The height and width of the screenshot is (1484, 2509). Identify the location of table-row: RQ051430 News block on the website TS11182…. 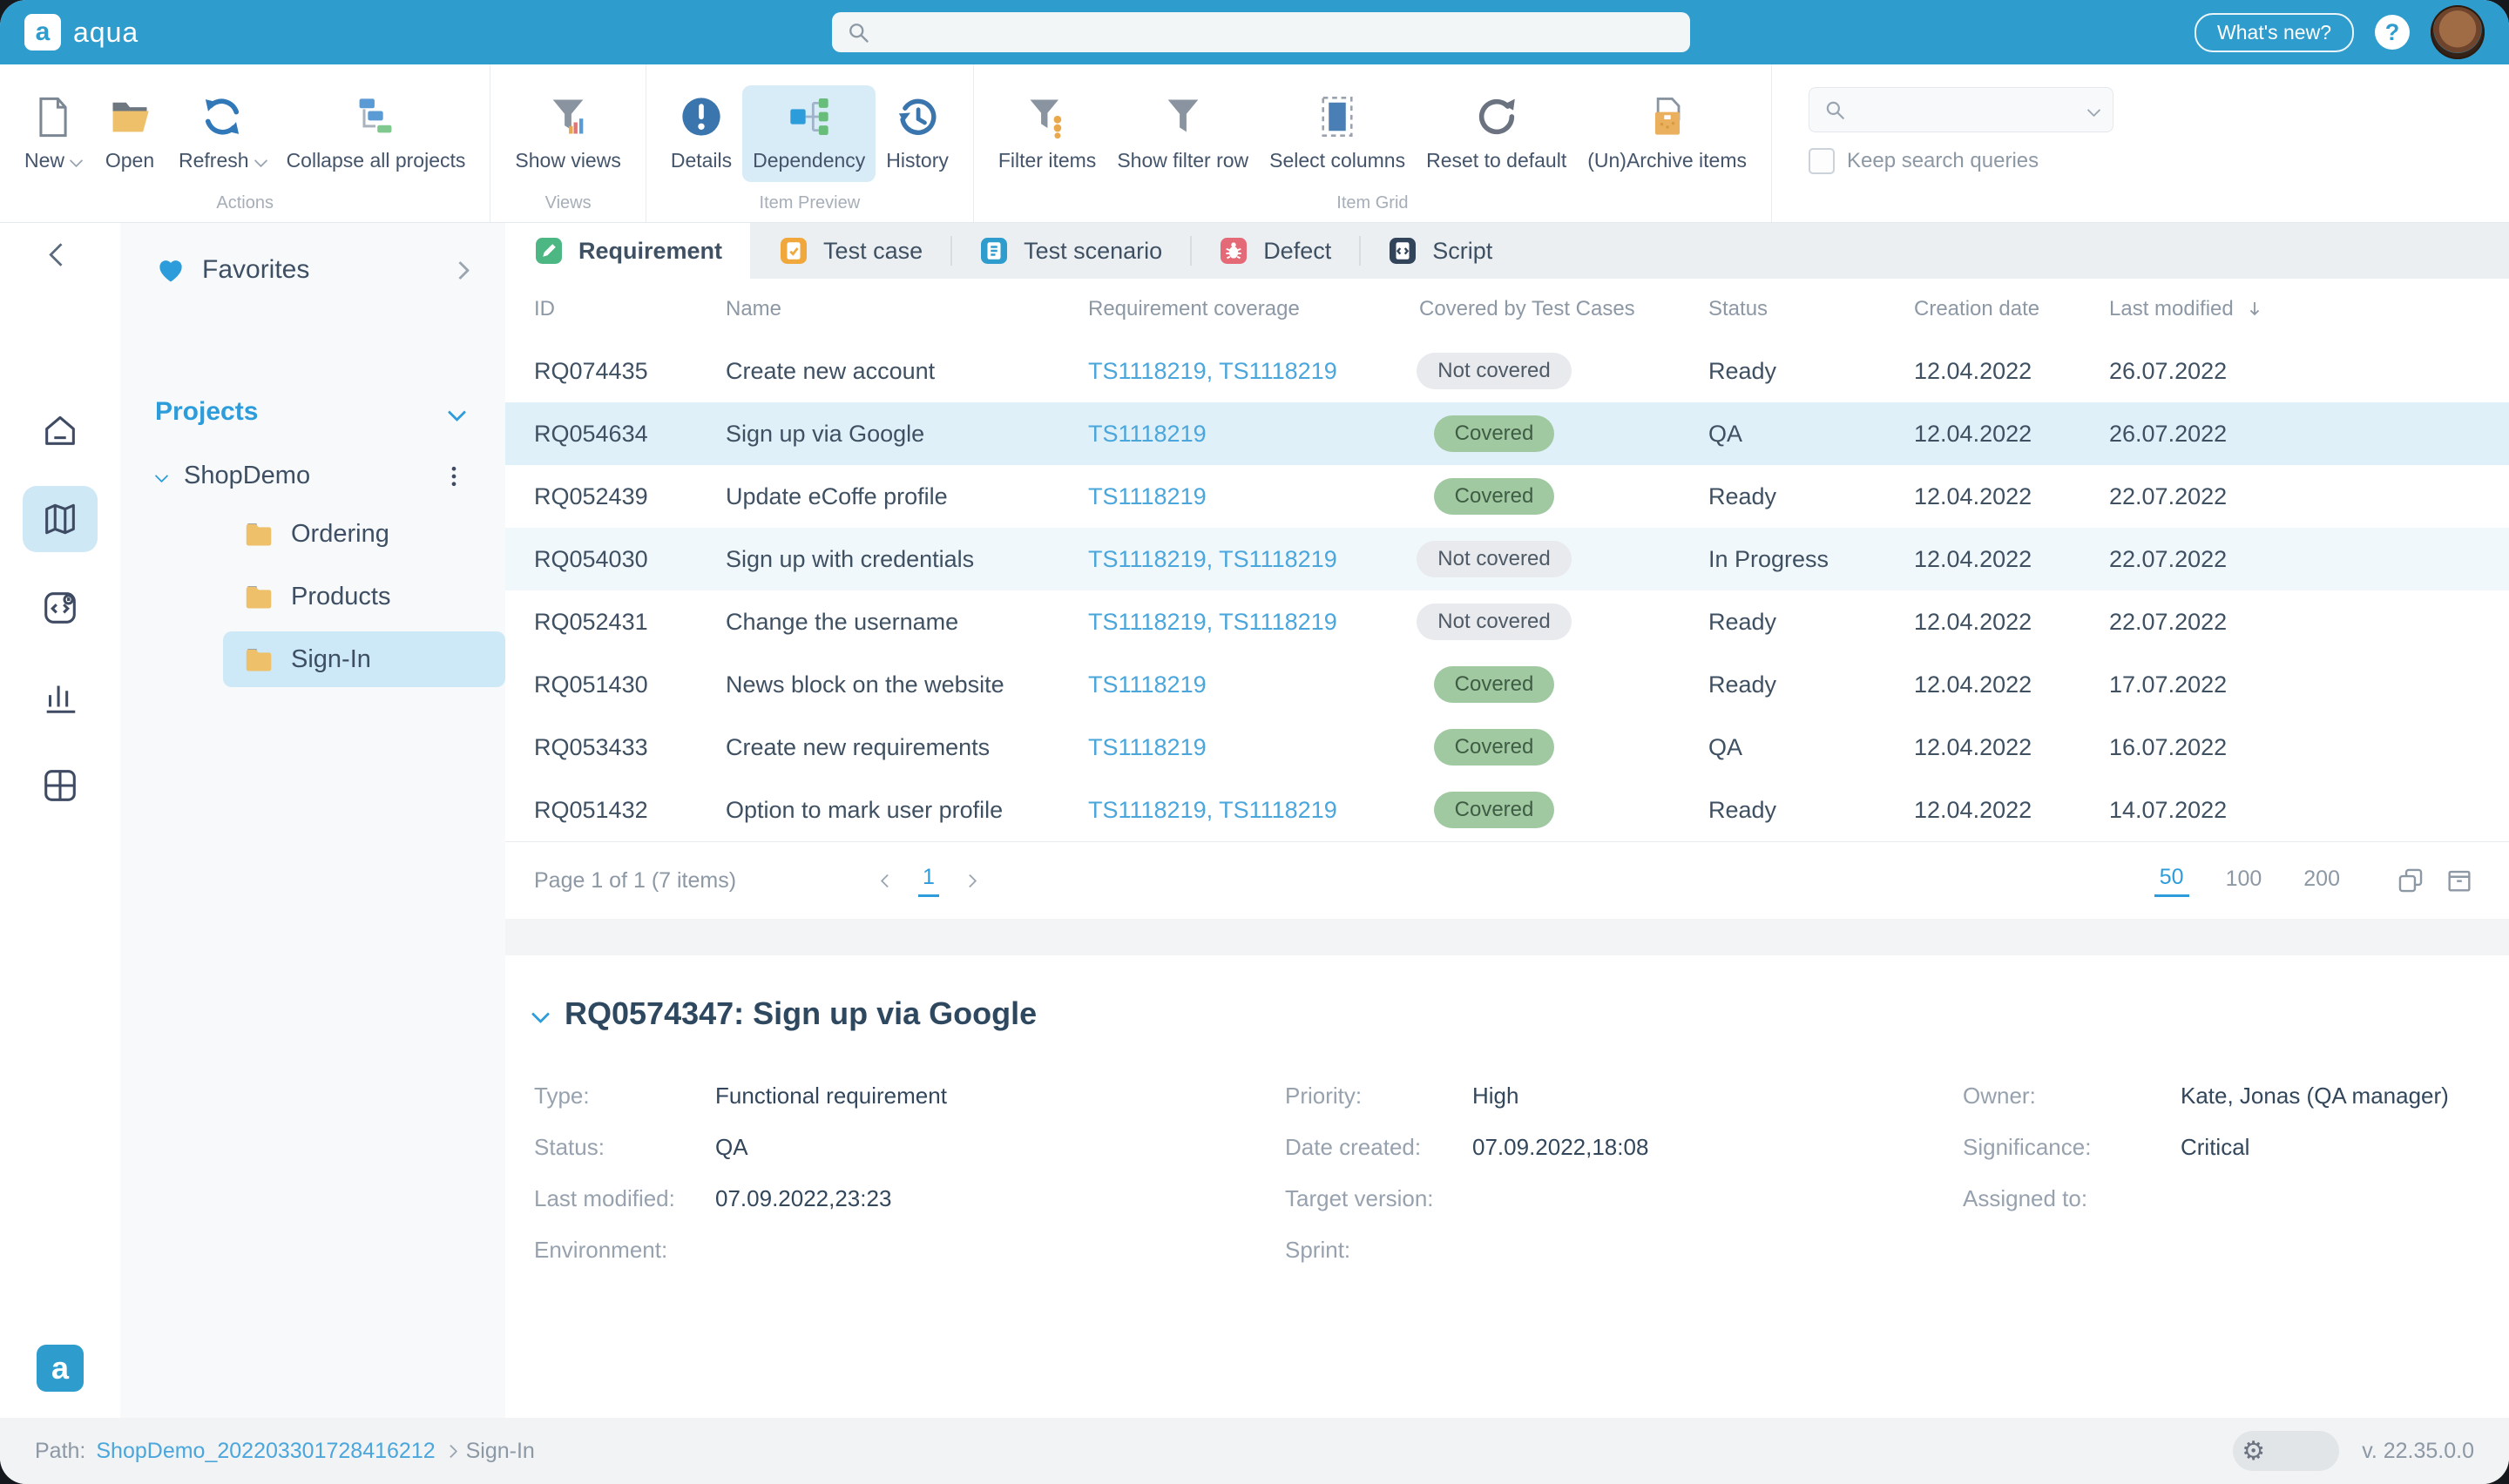
(1507, 684).